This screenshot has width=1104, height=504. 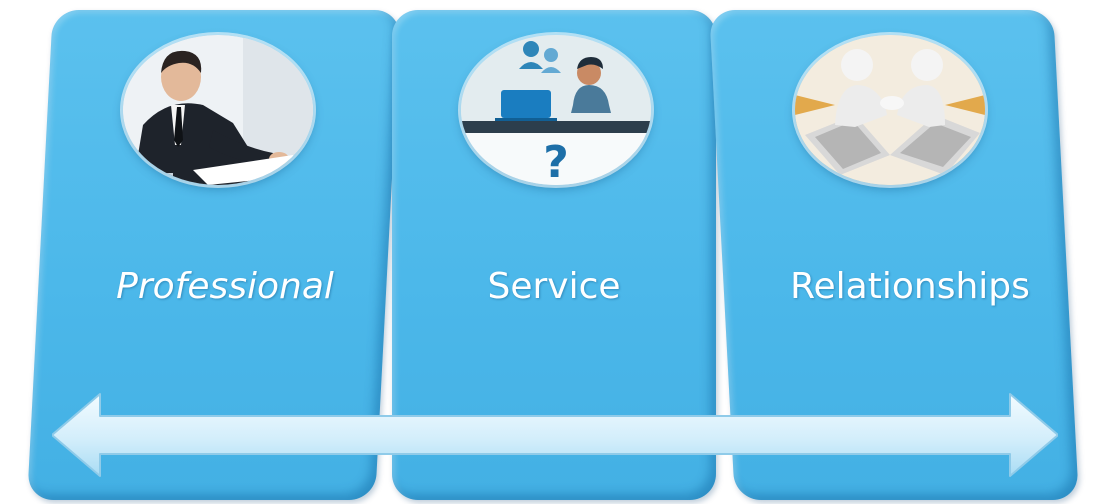 What do you see at coordinates (218, 110) in the screenshot?
I see `businessman-writing-icon` at bounding box center [218, 110].